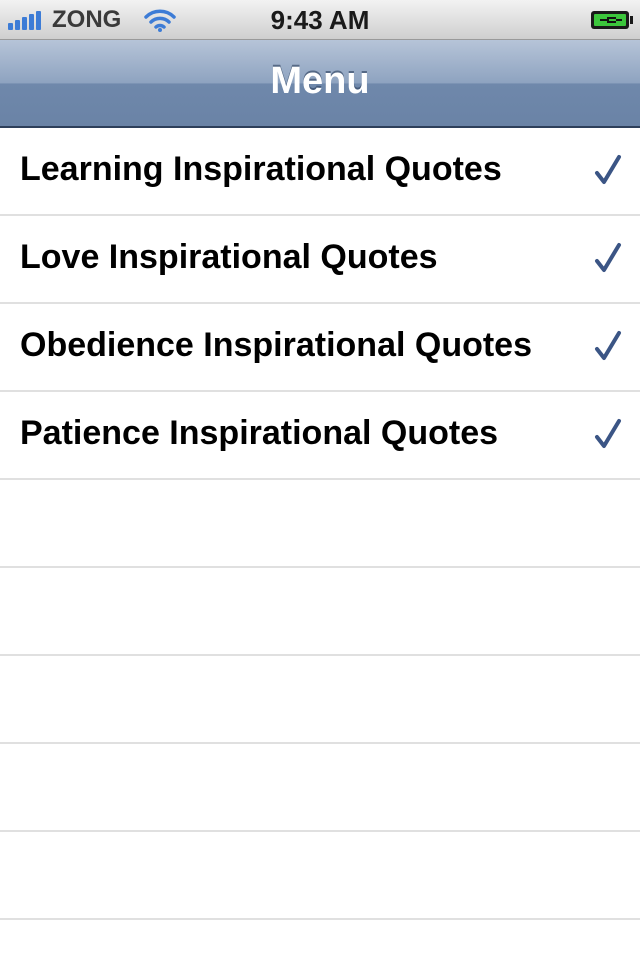 The image size is (640, 960). What do you see at coordinates (259, 433) in the screenshot?
I see `list-item-label: Patience Inspirational Quotes` at bounding box center [259, 433].